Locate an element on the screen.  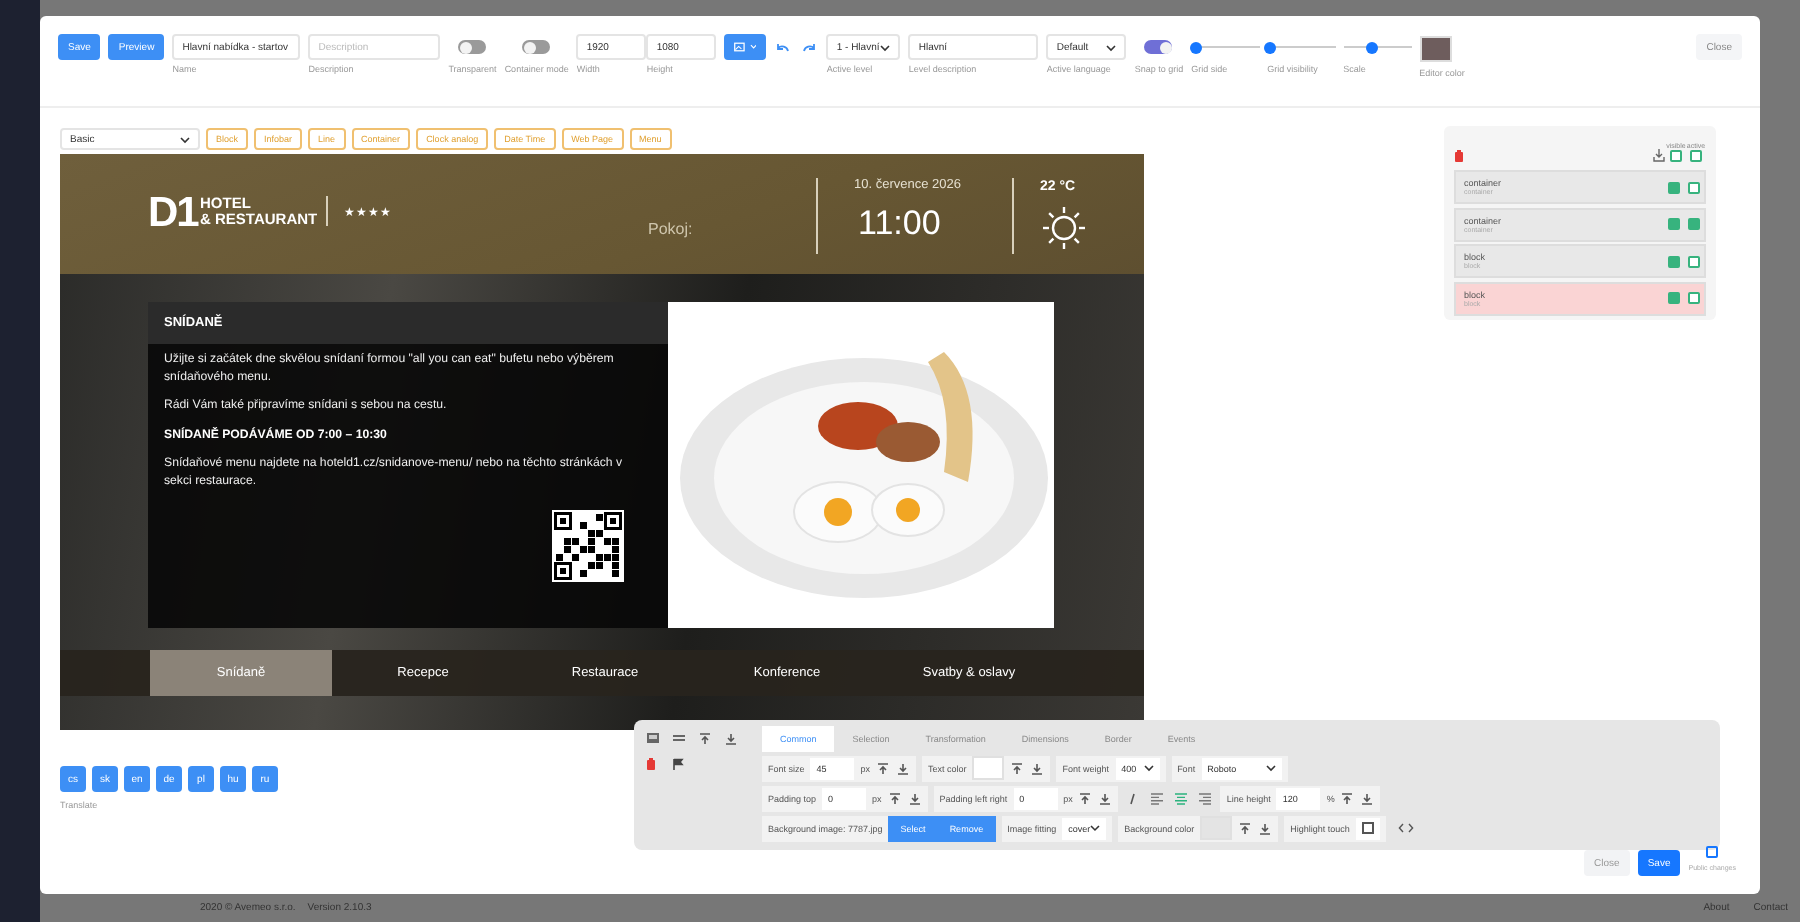
room-label: Pokoj: is located at coordinates (670, 229).